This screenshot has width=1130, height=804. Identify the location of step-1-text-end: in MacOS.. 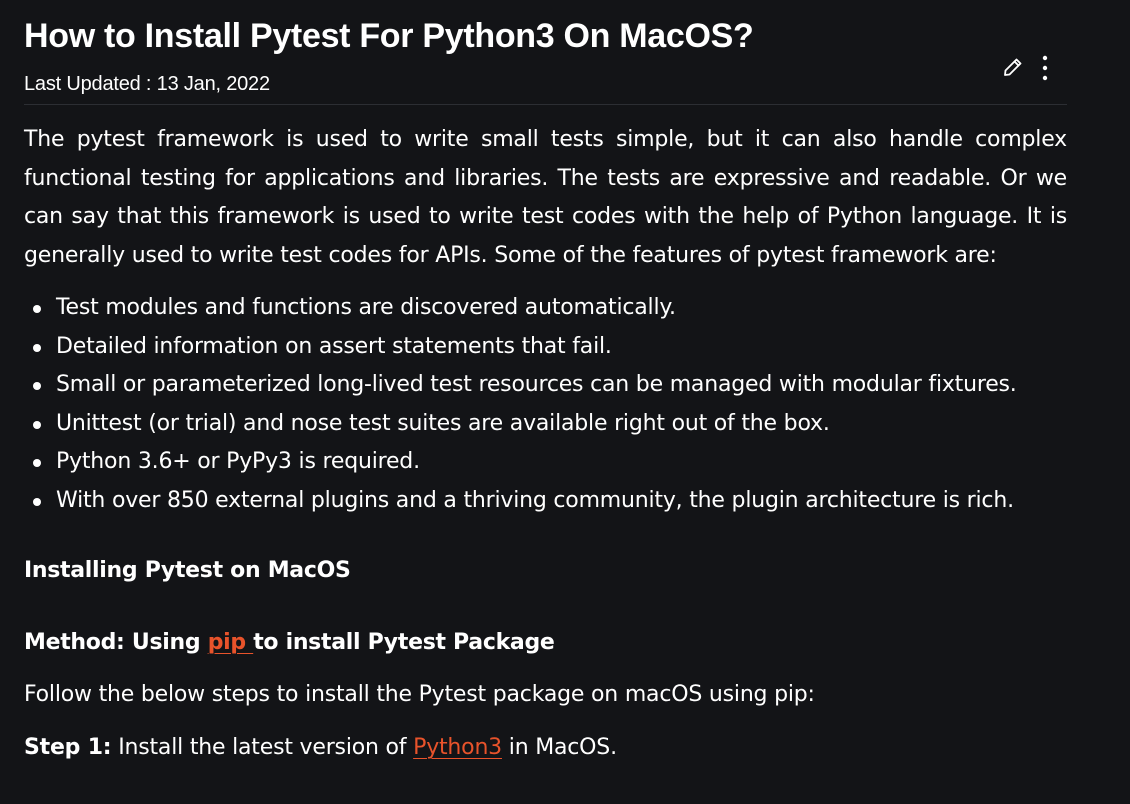
(559, 747).